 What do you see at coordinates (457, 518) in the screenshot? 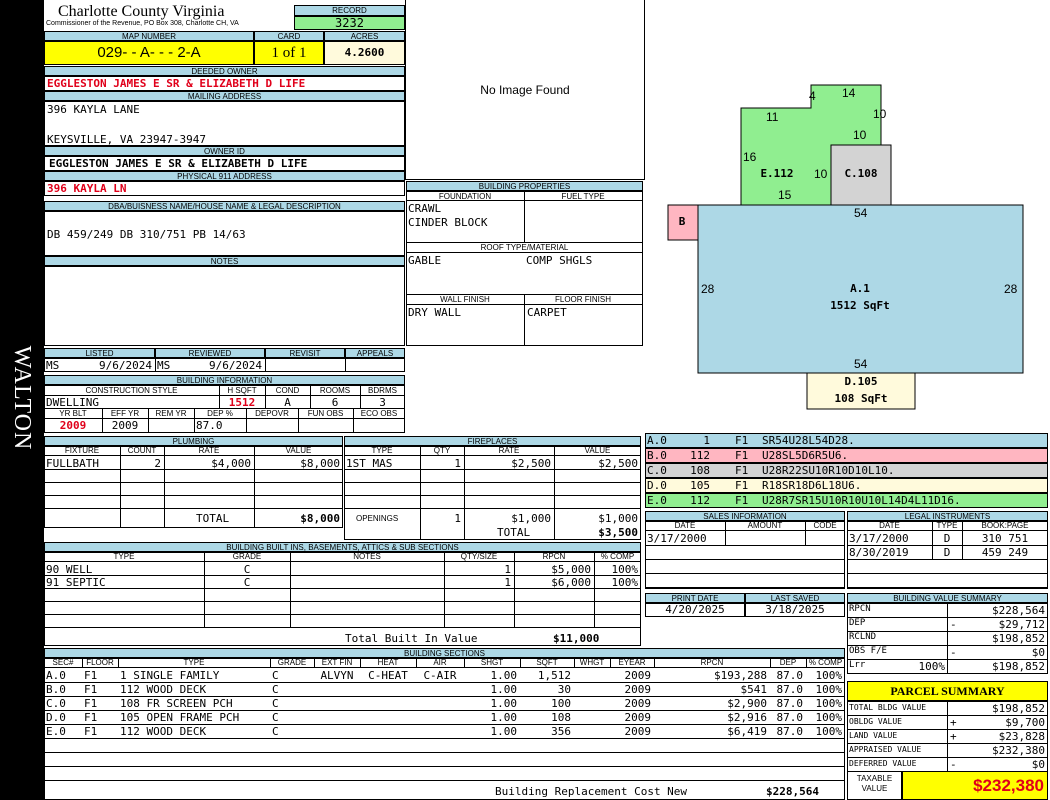
I see `openings-qty: 1` at bounding box center [457, 518].